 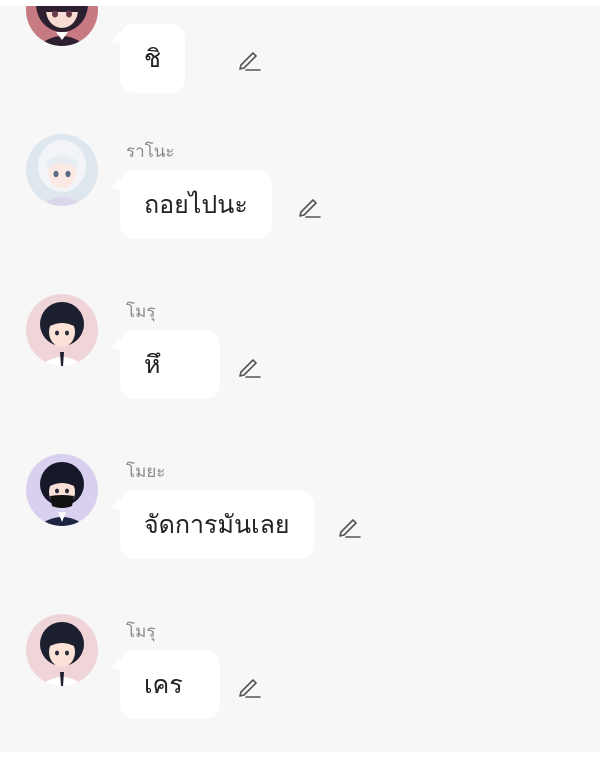 What do you see at coordinates (62, 170) in the screenshot?
I see `avatar-girl-white-hair` at bounding box center [62, 170].